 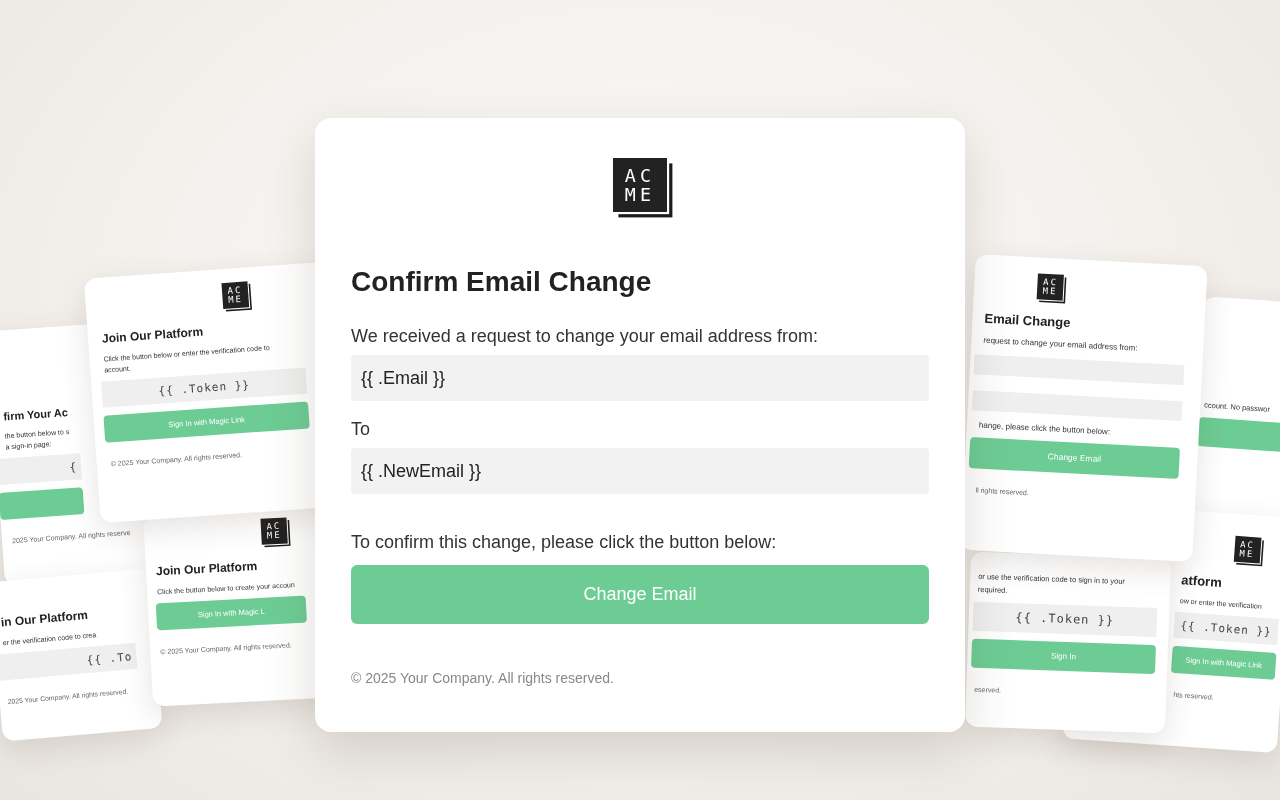 I want to click on email-heading: firm Your Ac, so click(x=36, y=414).